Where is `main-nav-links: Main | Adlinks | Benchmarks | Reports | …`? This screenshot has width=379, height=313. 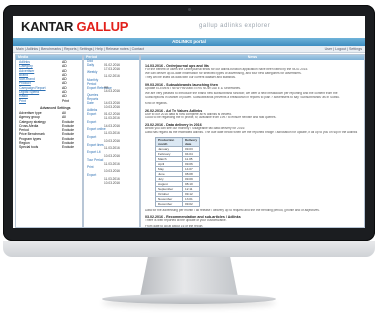 main-nav-links: Main | Adlinks | Benchmarks | Reports | … is located at coordinates (80, 49).